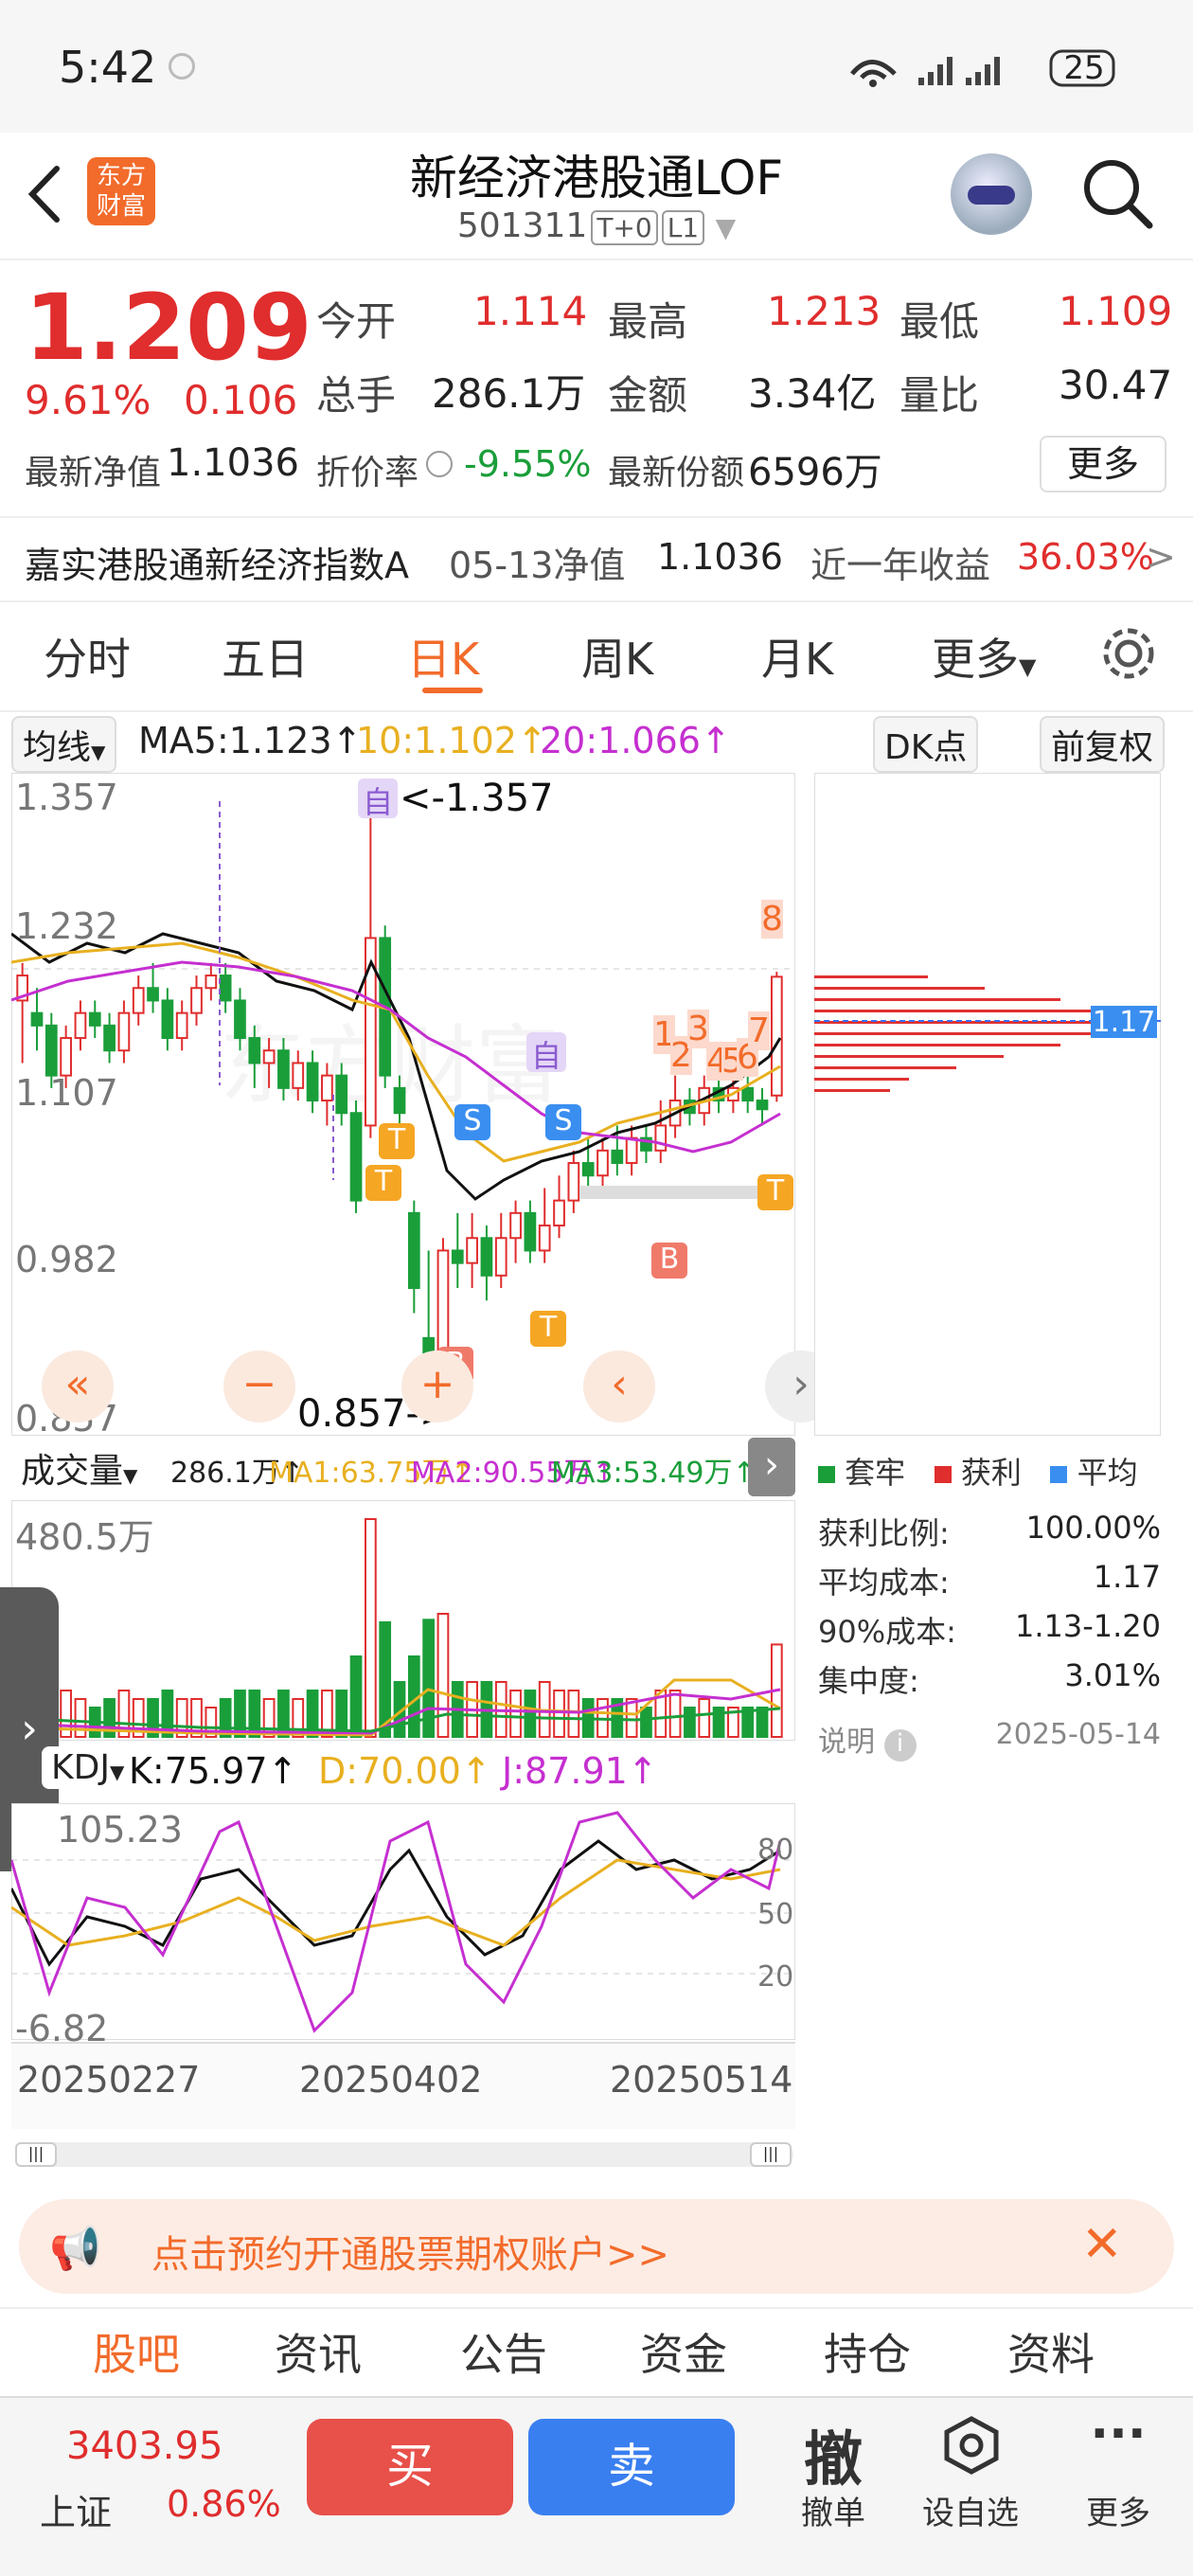  I want to click on cancel-order-label: 撤单, so click(833, 2510).